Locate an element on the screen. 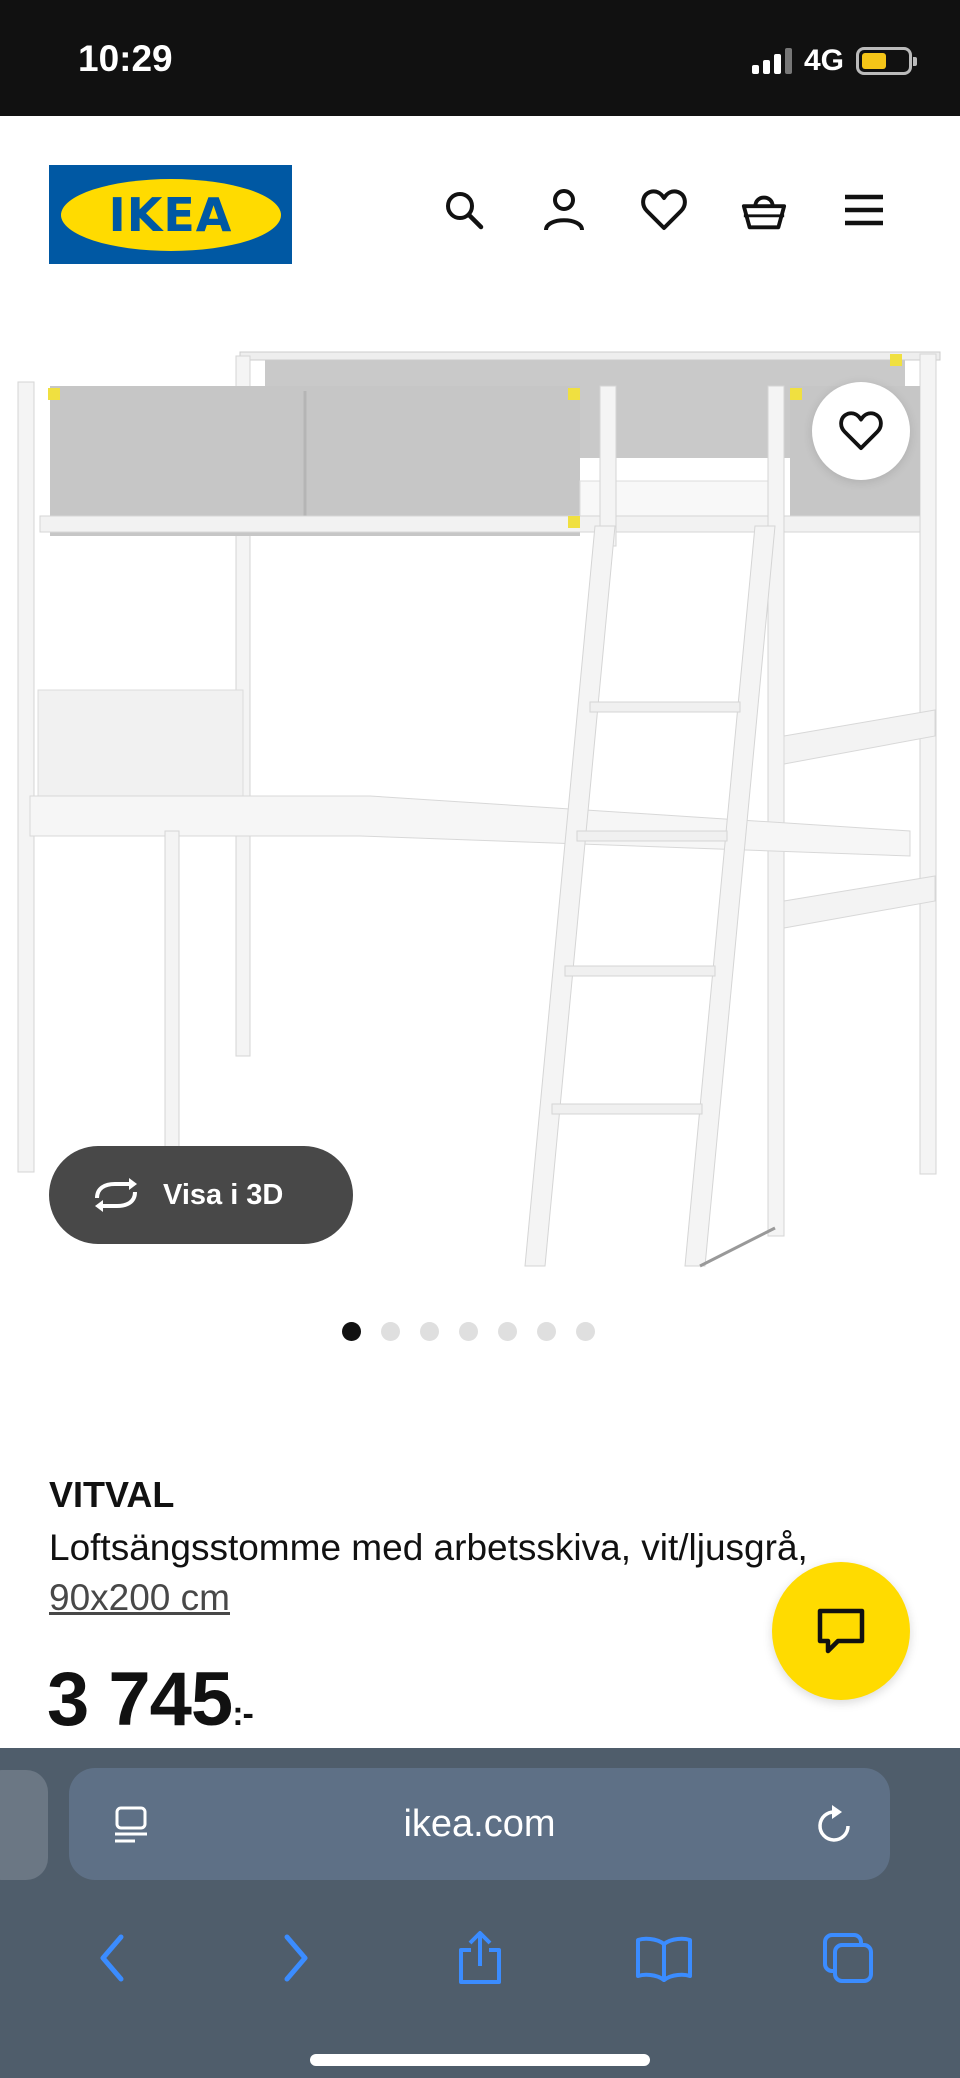 The height and width of the screenshot is (2078, 960). battery-icon is located at coordinates (886, 61).